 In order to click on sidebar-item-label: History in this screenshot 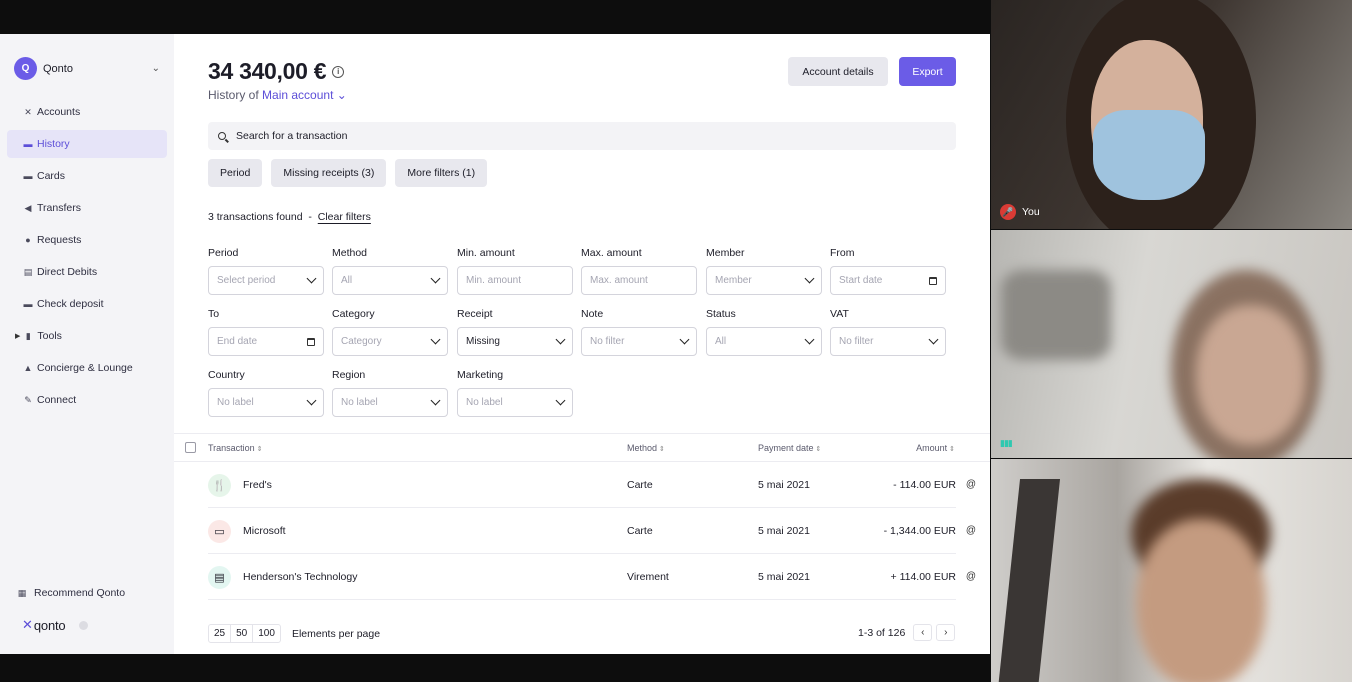, I will do `click(53, 144)`.